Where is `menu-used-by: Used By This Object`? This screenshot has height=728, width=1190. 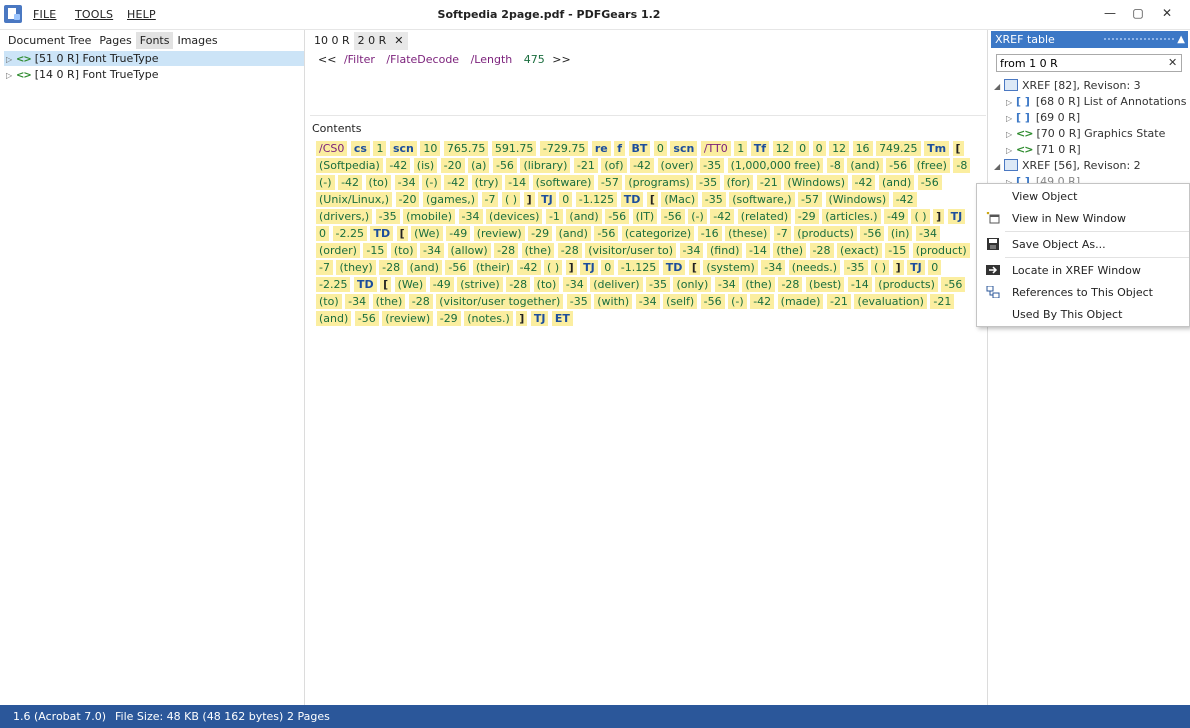 menu-used-by: Used By This Object is located at coordinates (1067, 314).